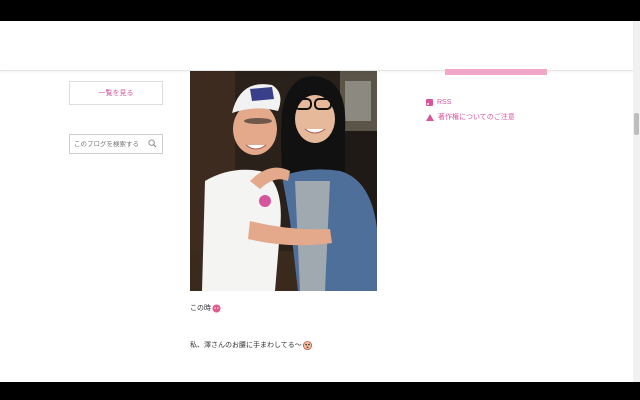  I want to click on copyright-notice-label: 著作権についてのご注意, so click(476, 117).